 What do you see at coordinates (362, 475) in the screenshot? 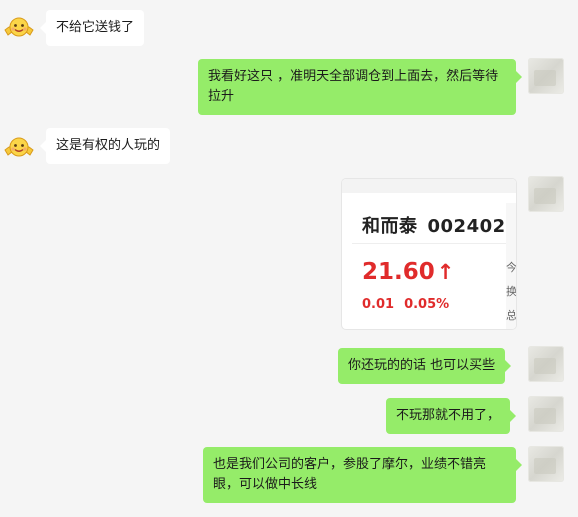
I see `message-bubble-outgoing: 也是我们公司的客户，参股了摩尔，业绩不错亮眼，可以做中长线` at bounding box center [362, 475].